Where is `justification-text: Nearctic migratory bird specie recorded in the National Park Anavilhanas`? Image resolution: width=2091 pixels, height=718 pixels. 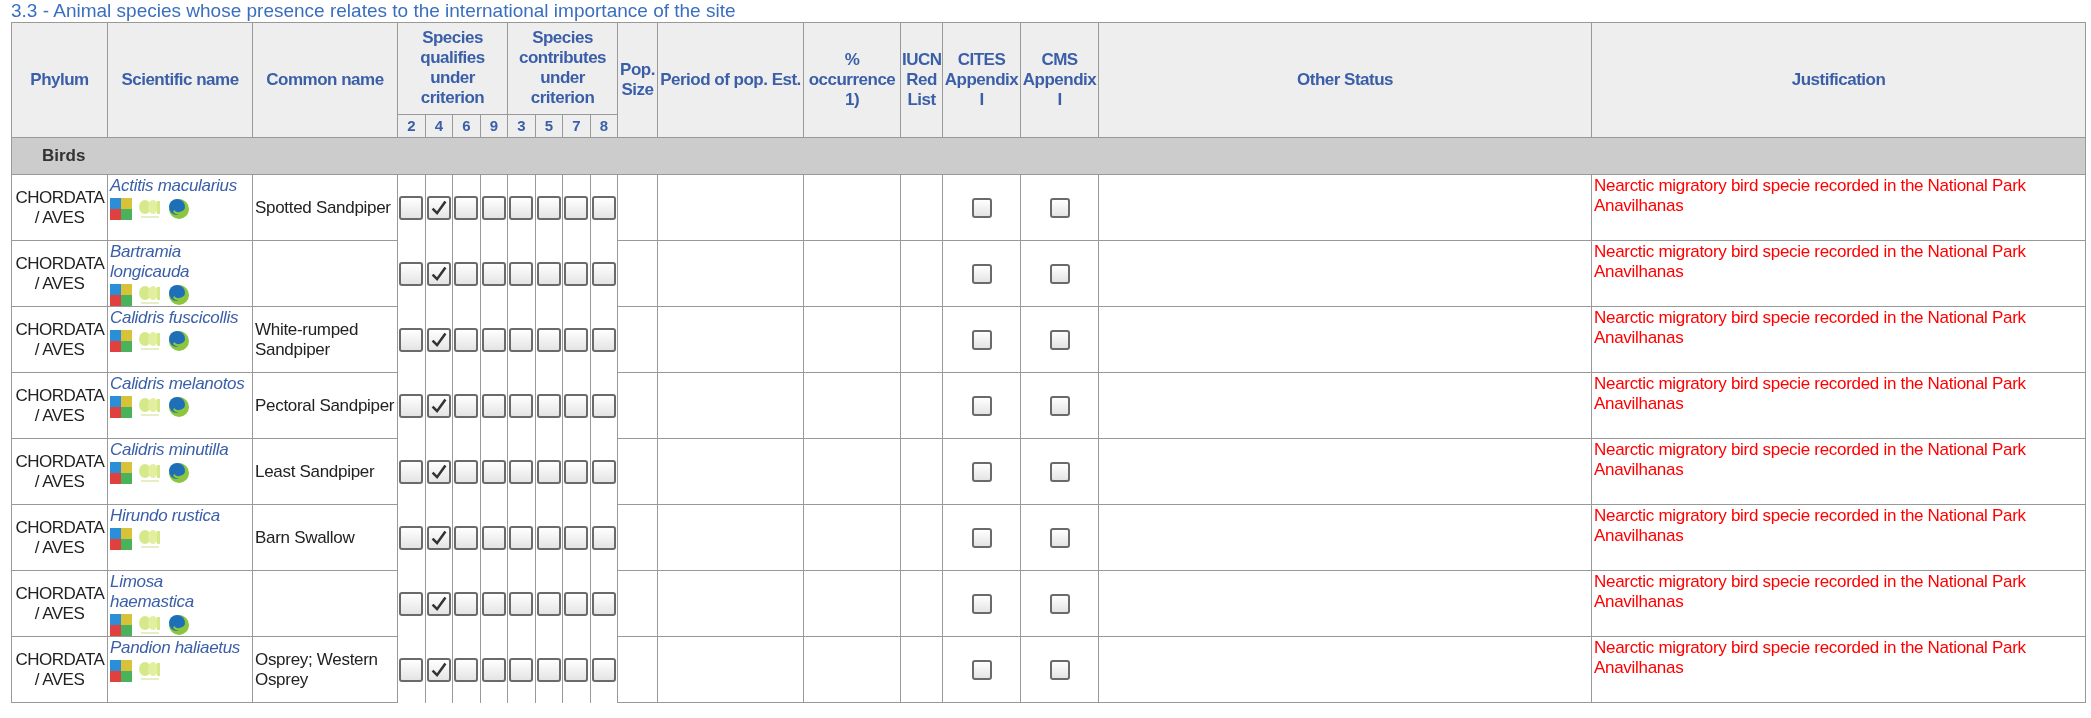
justification-text: Nearctic migratory bird specie recorded in the National Park Anavilhanas is located at coordinates (1810, 262).